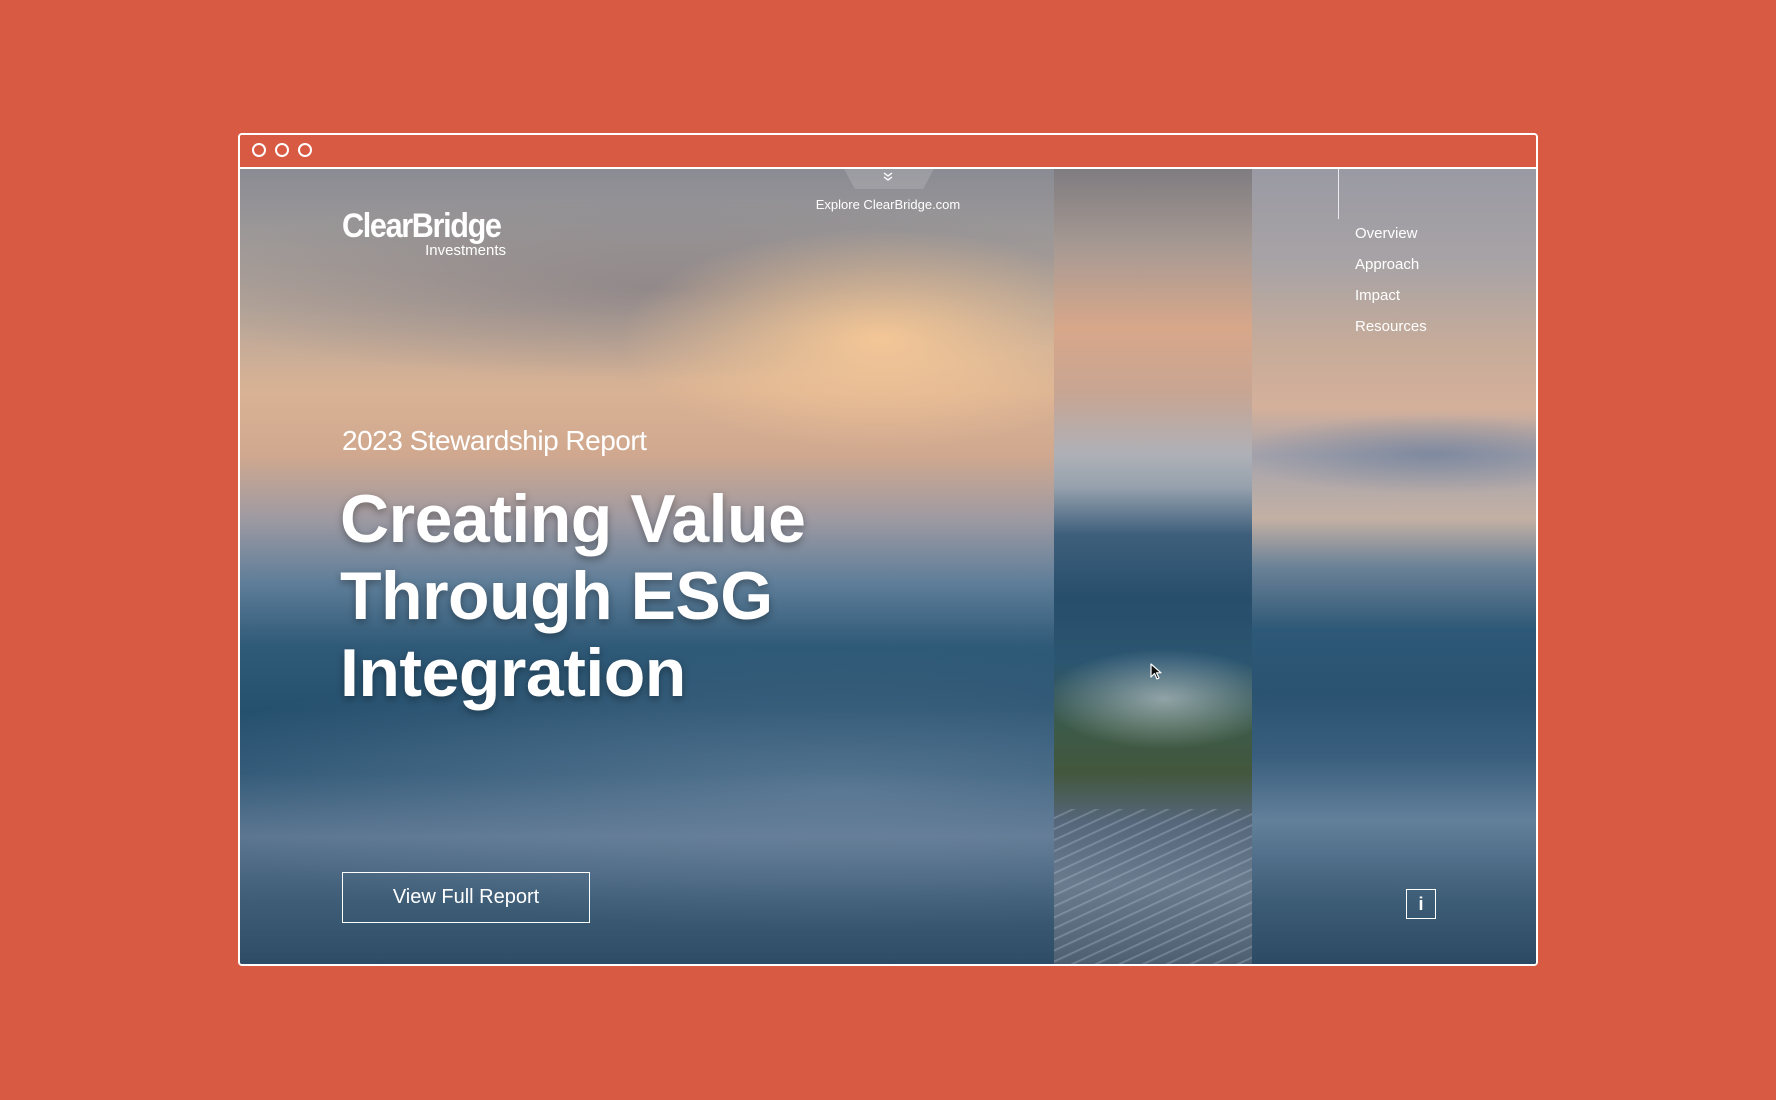 The height and width of the screenshot is (1100, 1776). Describe the element at coordinates (888, 152) in the screenshot. I see `window-titlebar` at that location.